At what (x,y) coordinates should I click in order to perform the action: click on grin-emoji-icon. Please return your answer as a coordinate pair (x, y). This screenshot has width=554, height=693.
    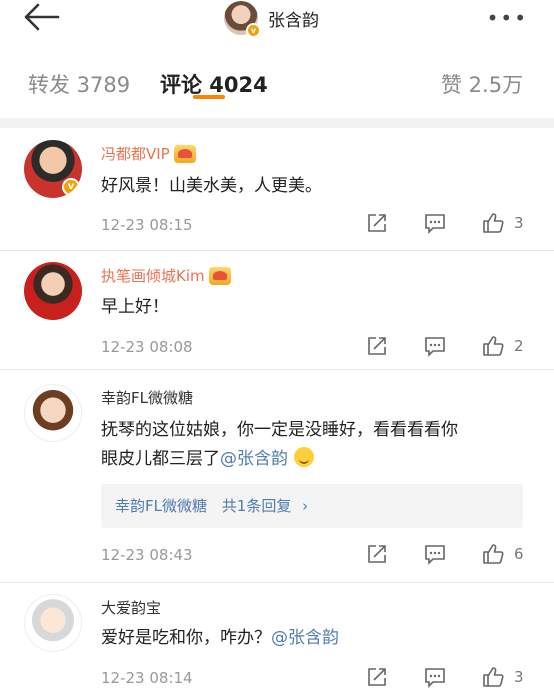
    Looking at the image, I should click on (304, 457).